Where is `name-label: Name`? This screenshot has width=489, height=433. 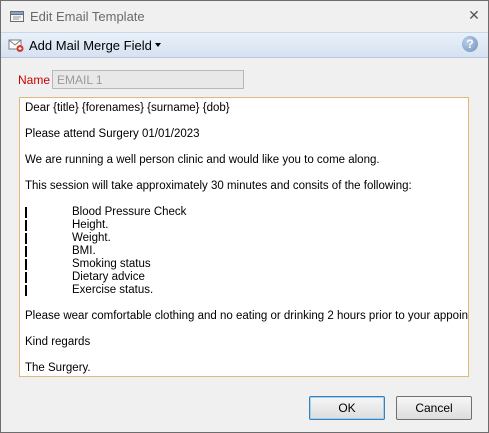
name-label: Name is located at coordinates (34, 80).